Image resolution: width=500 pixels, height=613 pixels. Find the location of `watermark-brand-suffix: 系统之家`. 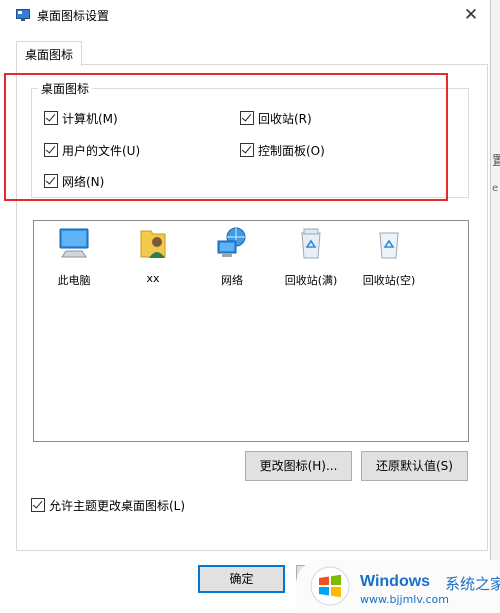

watermark-brand-suffix: 系统之家 is located at coordinates (472, 584).